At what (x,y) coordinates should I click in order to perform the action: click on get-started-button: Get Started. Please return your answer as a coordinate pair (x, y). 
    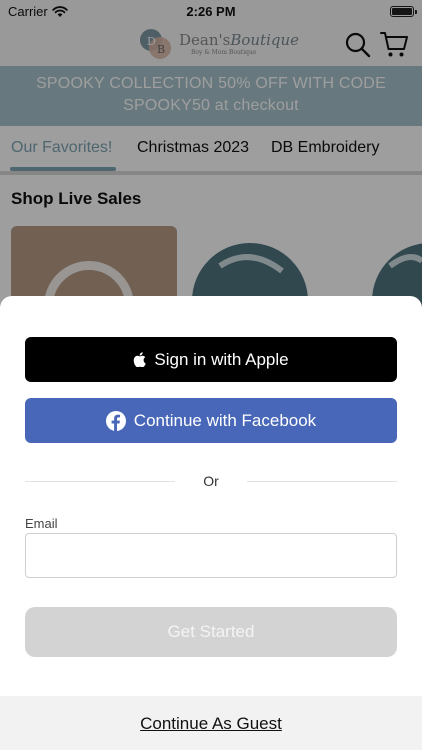
    Looking at the image, I should click on (211, 632).